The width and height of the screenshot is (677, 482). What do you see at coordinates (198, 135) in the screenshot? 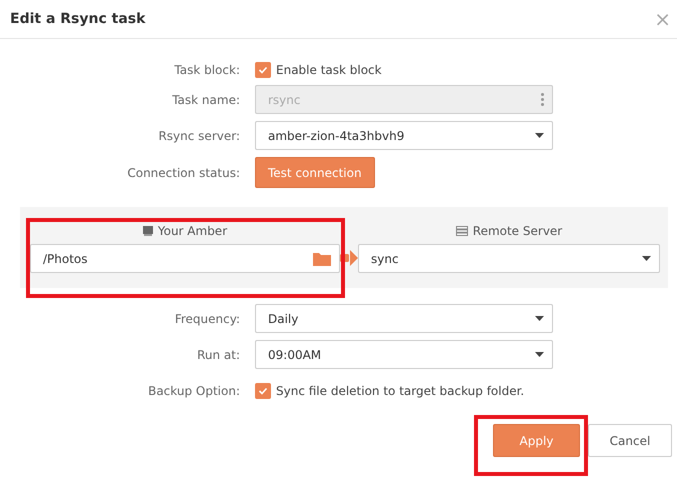
I see `field-label: Rsync server:` at bounding box center [198, 135].